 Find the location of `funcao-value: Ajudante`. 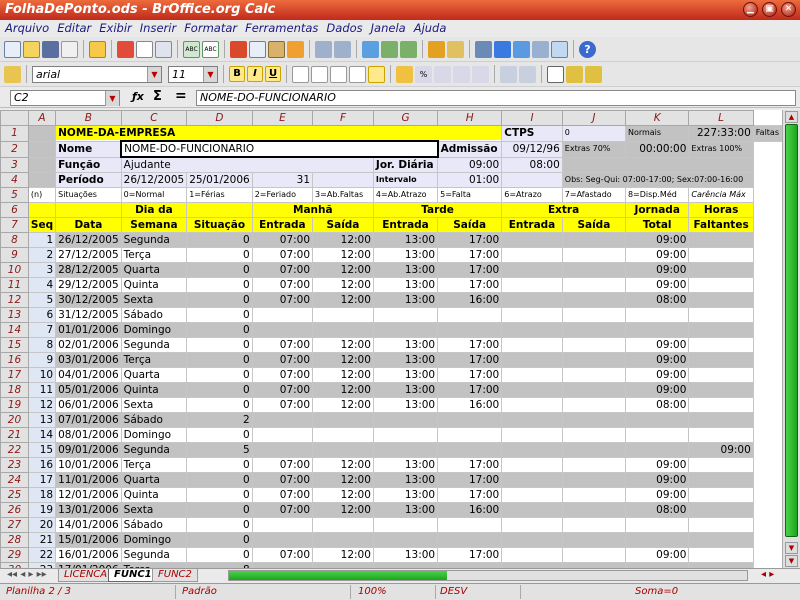

funcao-value: Ajudante is located at coordinates (247, 164).